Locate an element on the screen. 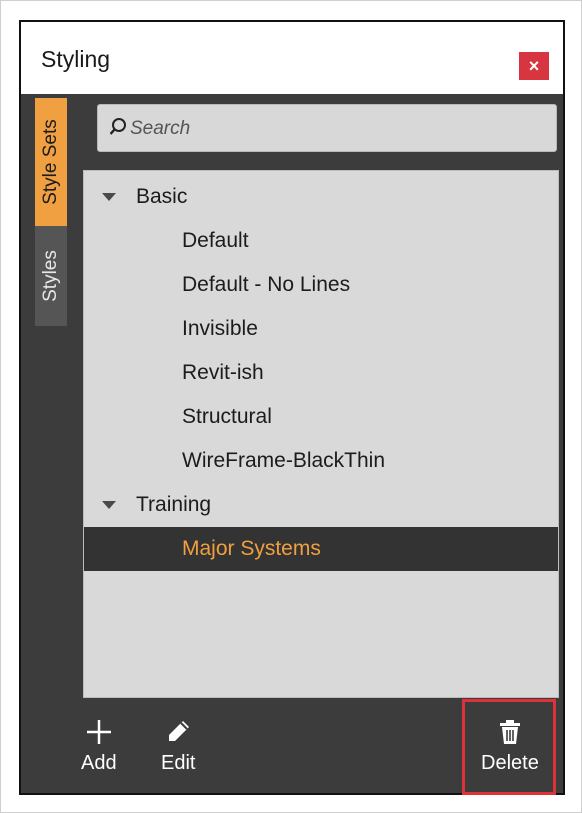  close-button: × is located at coordinates (534, 66).